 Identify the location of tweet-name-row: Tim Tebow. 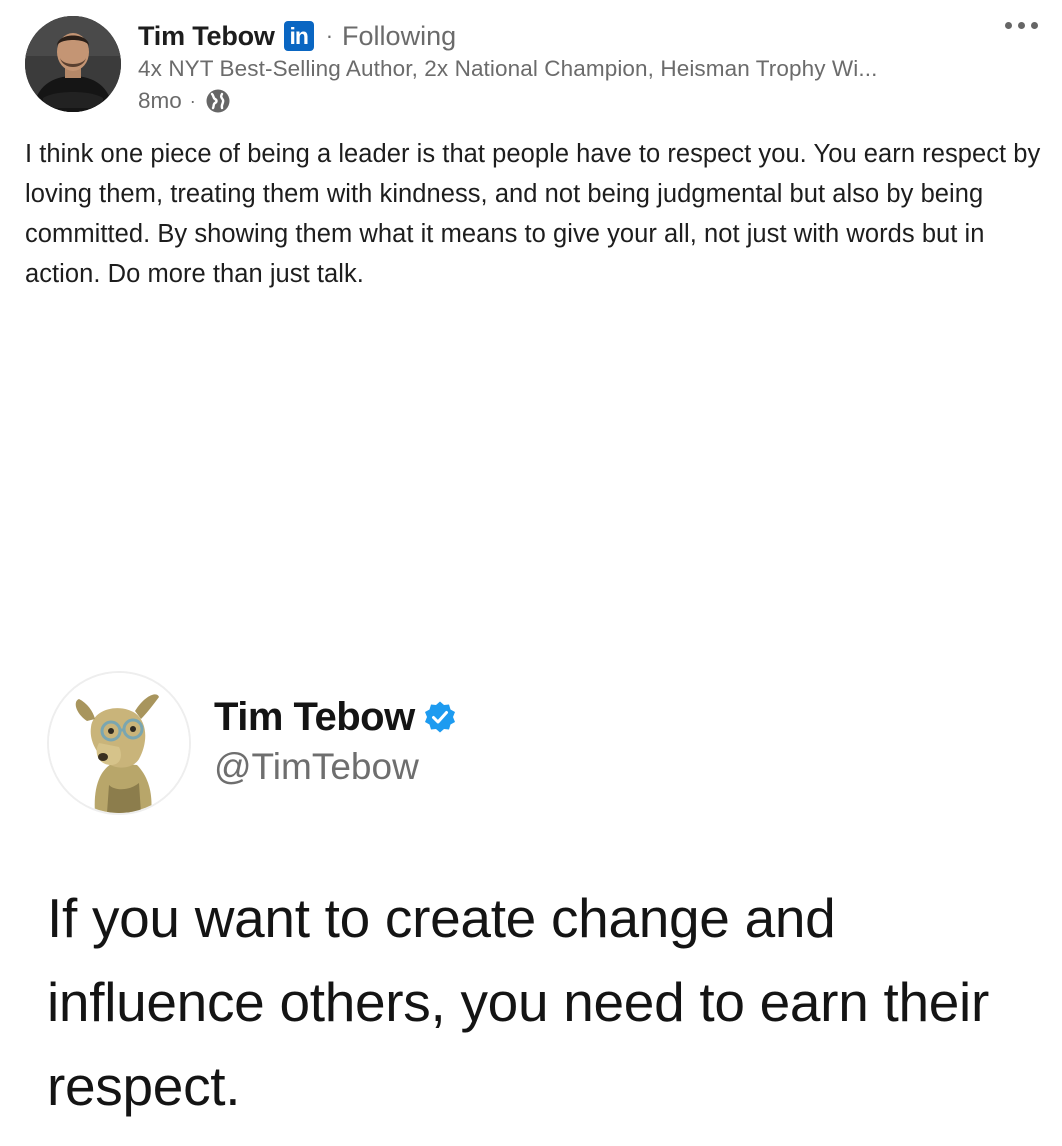
(335, 717).